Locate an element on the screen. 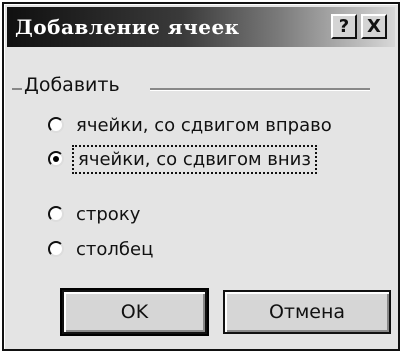 The image size is (403, 354). group-frame-line is located at coordinates (260, 89).